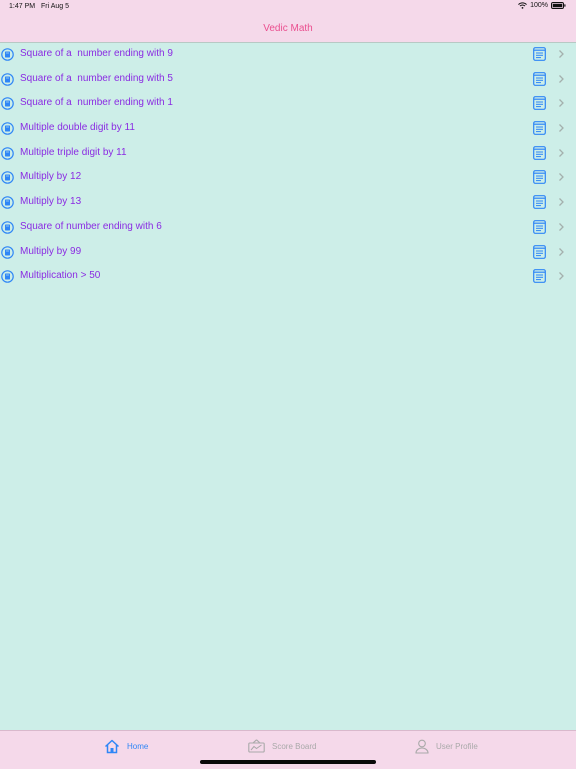  Describe the element at coordinates (77, 128) in the screenshot. I see `list-item-label: Multiple double digit by 11` at that location.